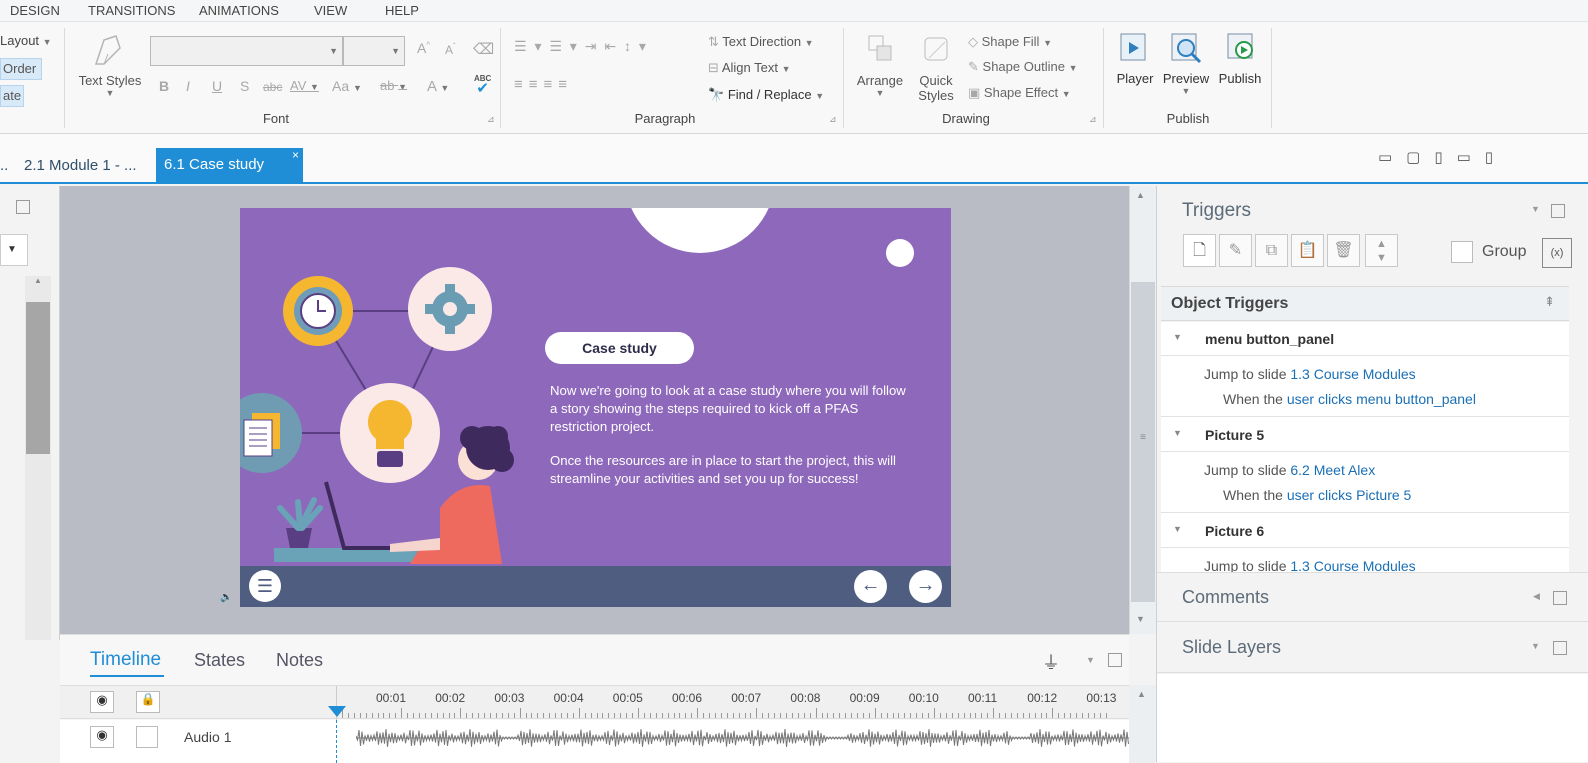  Describe the element at coordinates (1372, 597) in the screenshot. I see `comments-panel-header: Comments ◀` at that location.